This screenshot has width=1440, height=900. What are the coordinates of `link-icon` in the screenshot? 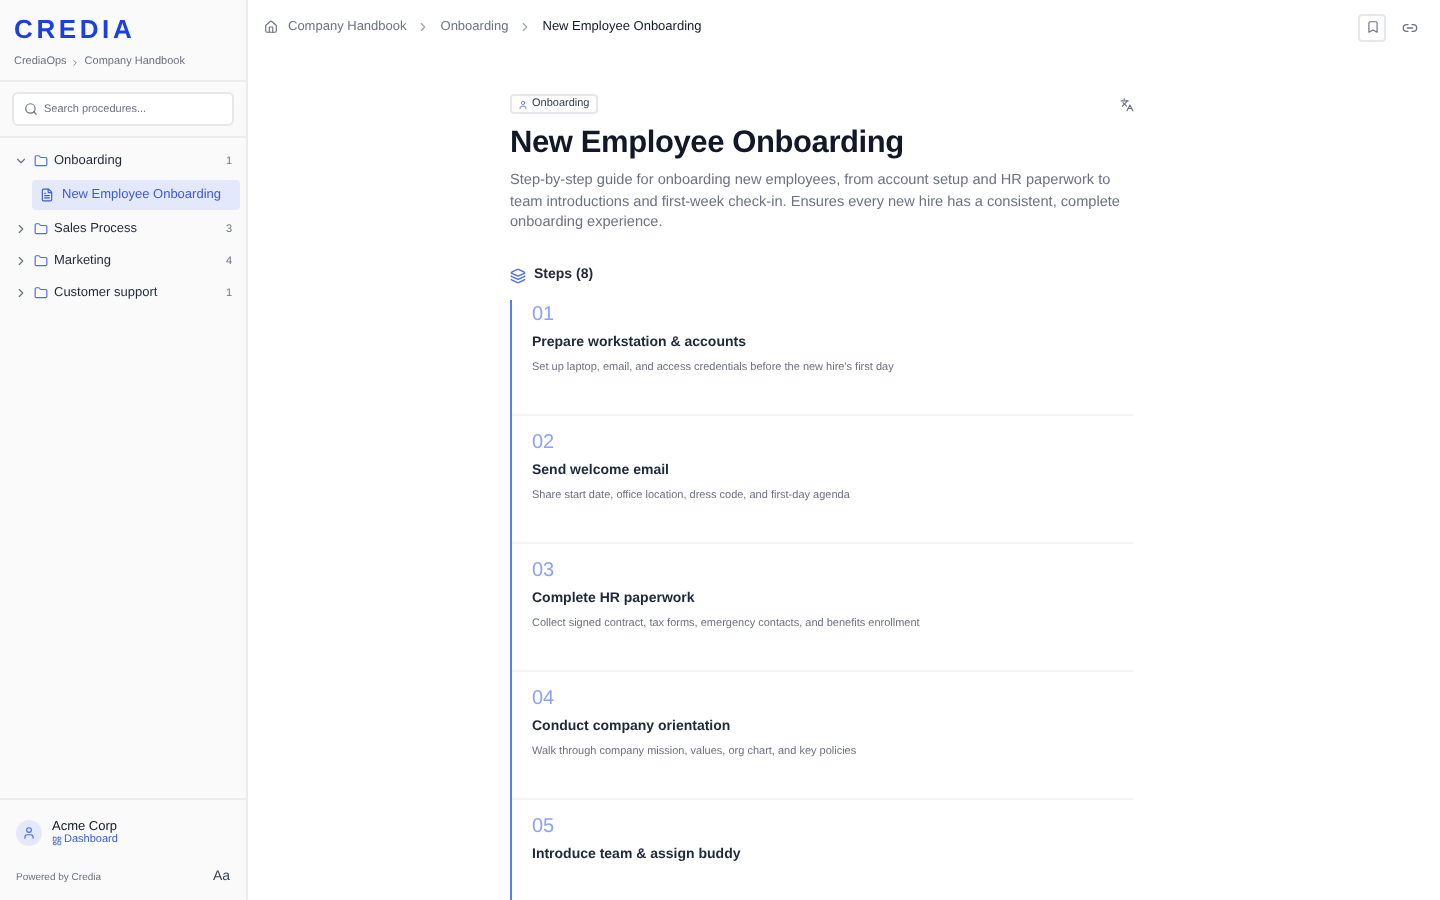 It's located at (1410, 27).